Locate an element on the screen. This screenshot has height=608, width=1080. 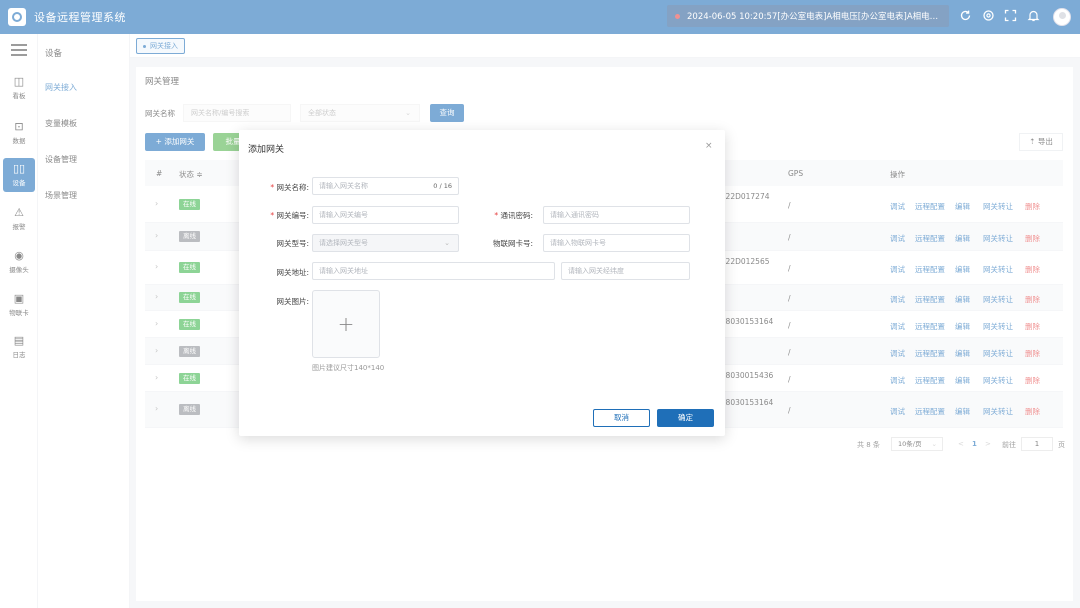
plus-icon: + is located at coordinates (346, 324).